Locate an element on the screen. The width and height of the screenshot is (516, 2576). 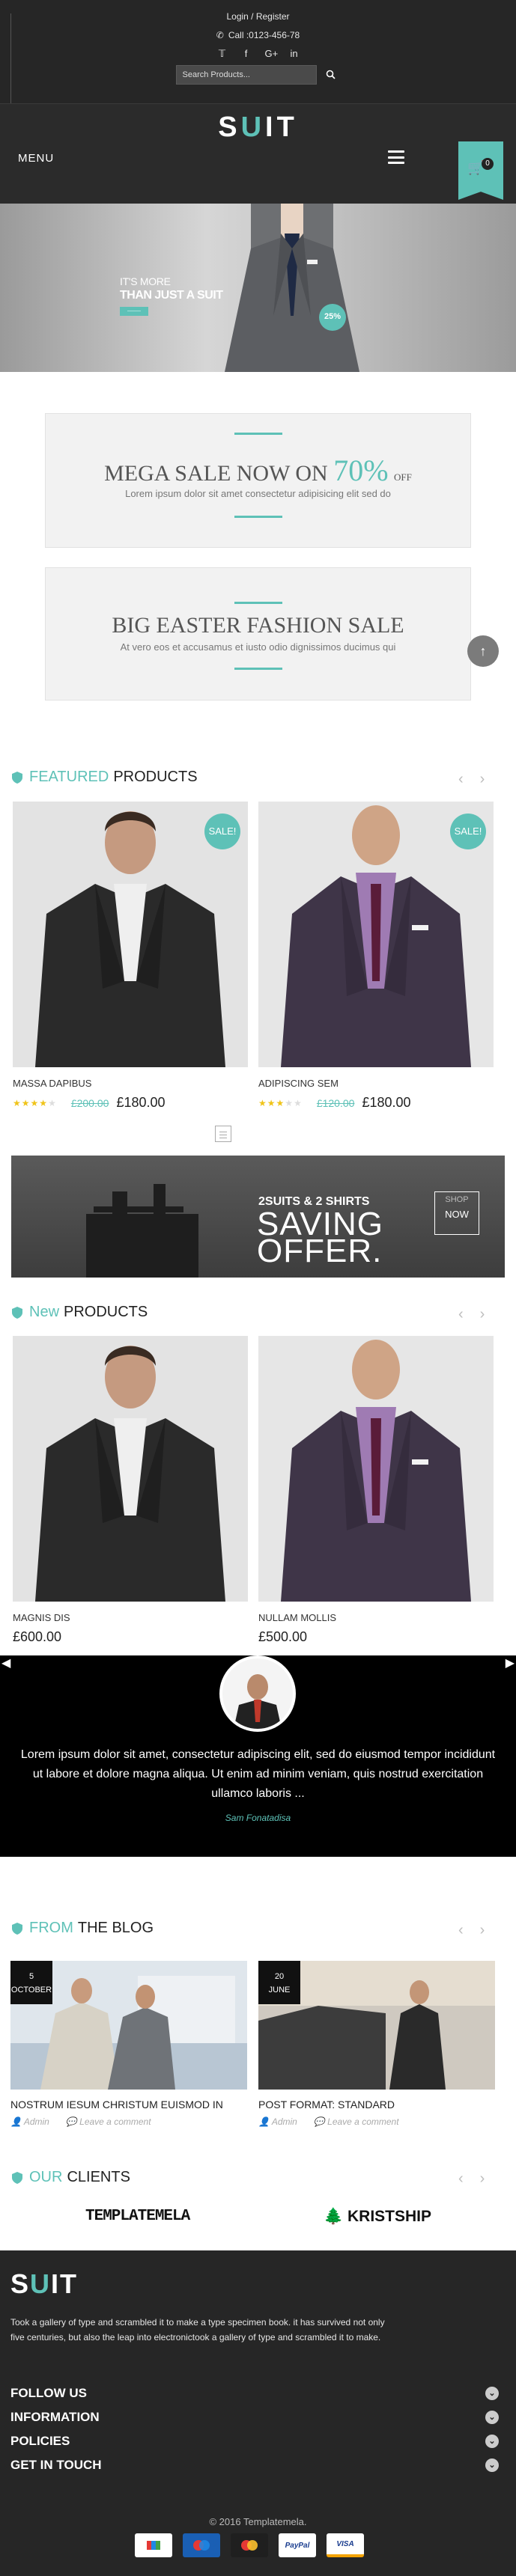
client-logo-kristship: 🌲 KRISTSHIP is located at coordinates (377, 2217).